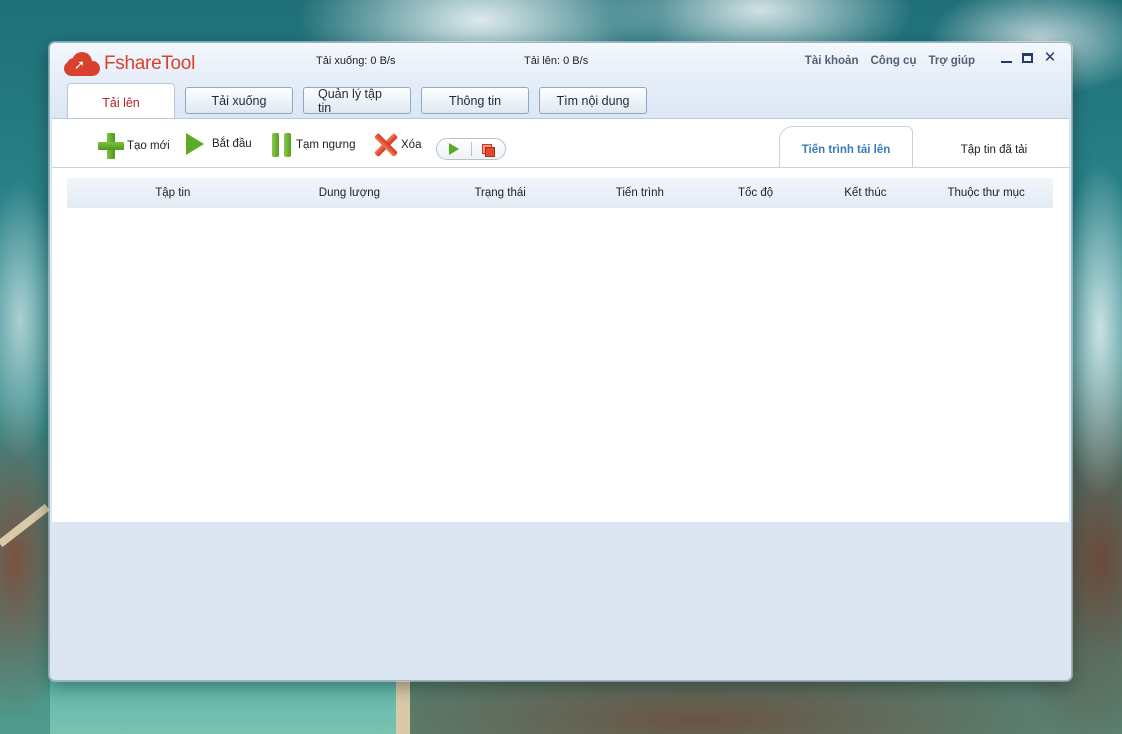  Describe the element at coordinates (25, 525) in the screenshot. I see `pool-wall` at that location.